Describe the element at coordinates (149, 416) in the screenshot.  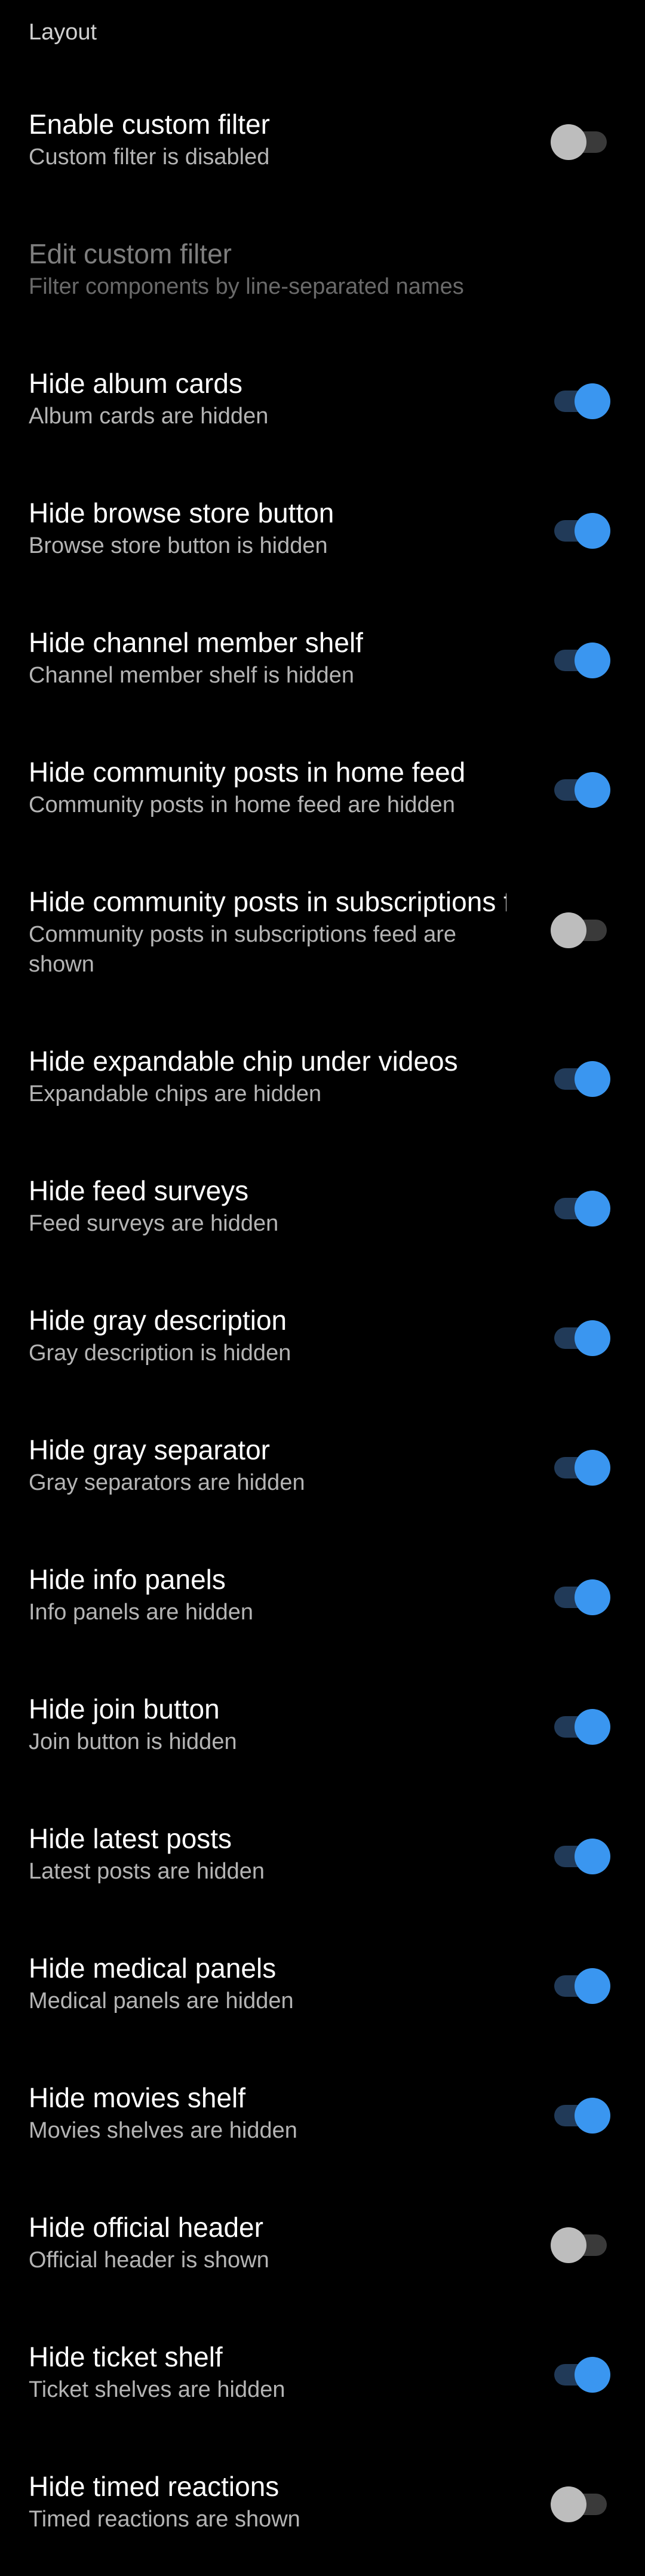
I see `pref-summary: Album cards are hidden` at that location.